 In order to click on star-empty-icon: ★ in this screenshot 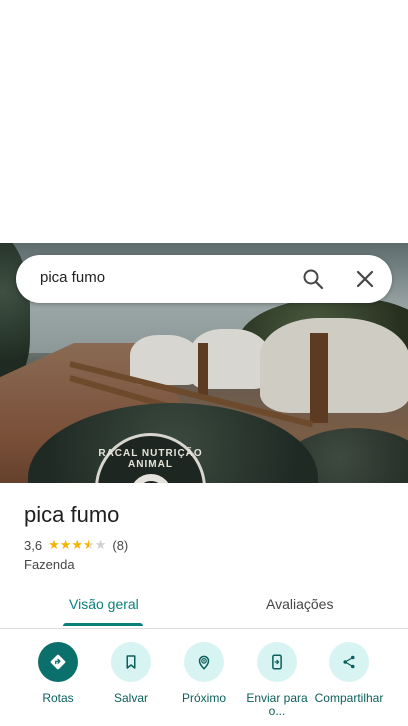, I will do `click(100, 544)`.